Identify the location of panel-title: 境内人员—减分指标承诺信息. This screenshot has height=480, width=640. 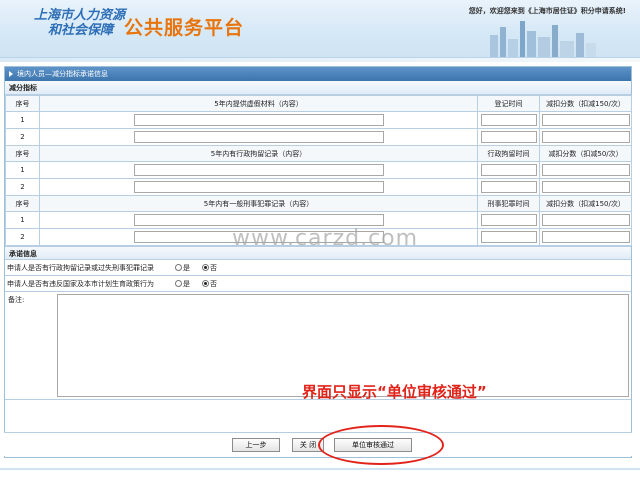
(62, 74).